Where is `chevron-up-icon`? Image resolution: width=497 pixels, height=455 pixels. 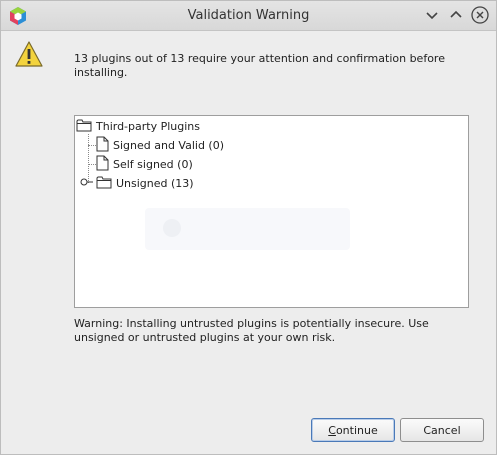
chevron-up-icon is located at coordinates (456, 14).